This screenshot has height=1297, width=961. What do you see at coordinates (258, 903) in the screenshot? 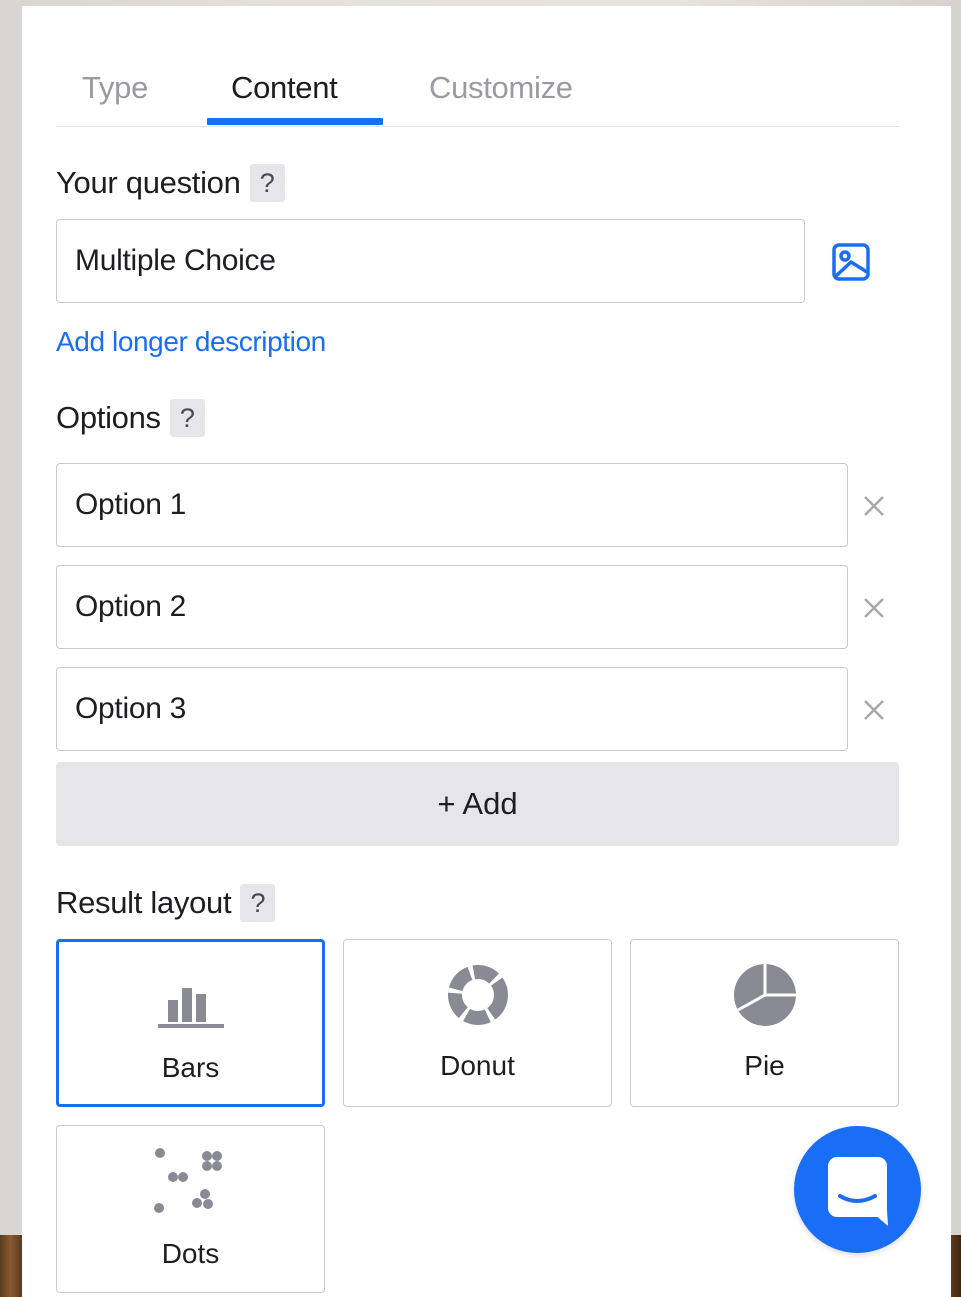
I see `result-layout-help-button: ?` at bounding box center [258, 903].